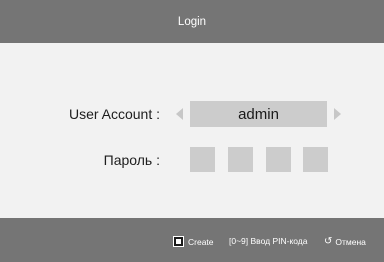  What do you see at coordinates (328, 241) in the screenshot?
I see `return-icon: ↺` at bounding box center [328, 241].